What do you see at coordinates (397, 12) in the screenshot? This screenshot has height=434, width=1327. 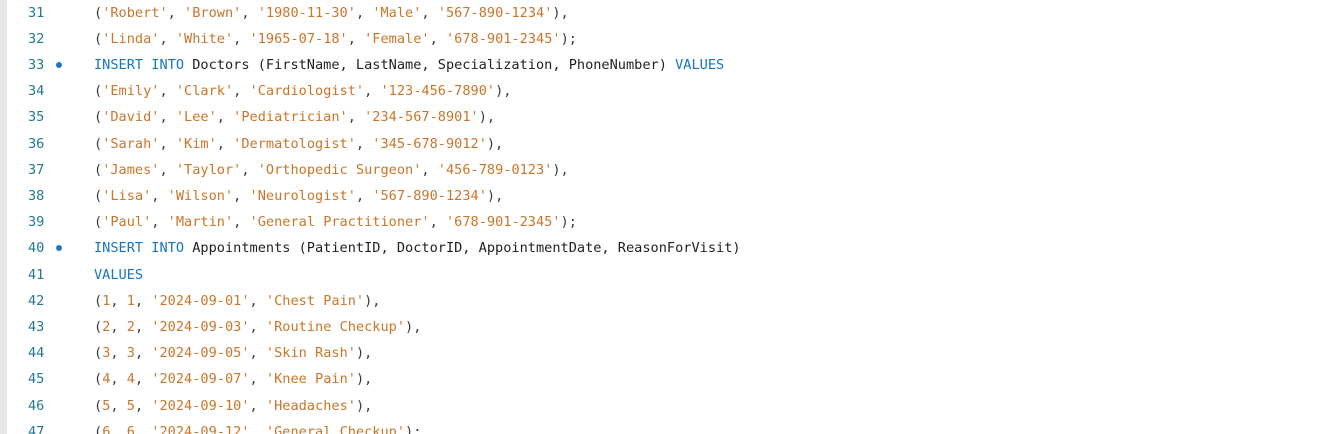 I see `string-literal: 'Male'` at bounding box center [397, 12].